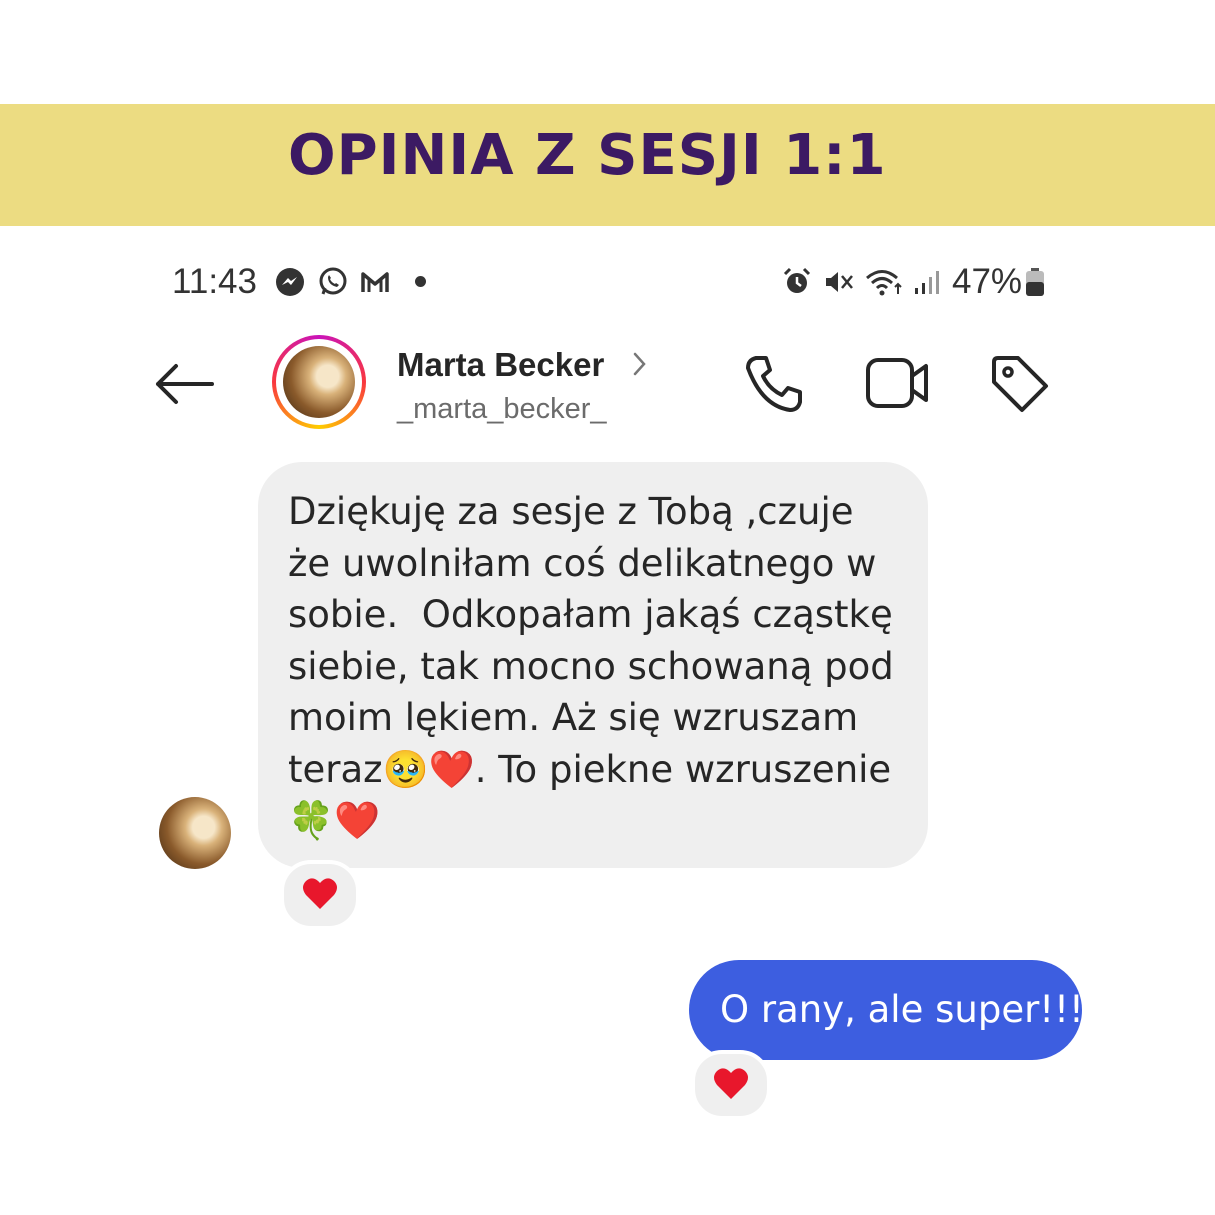 Image resolution: width=1215 pixels, height=1215 pixels. Describe the element at coordinates (884, 283) in the screenshot. I see `wifi-icon` at that location.